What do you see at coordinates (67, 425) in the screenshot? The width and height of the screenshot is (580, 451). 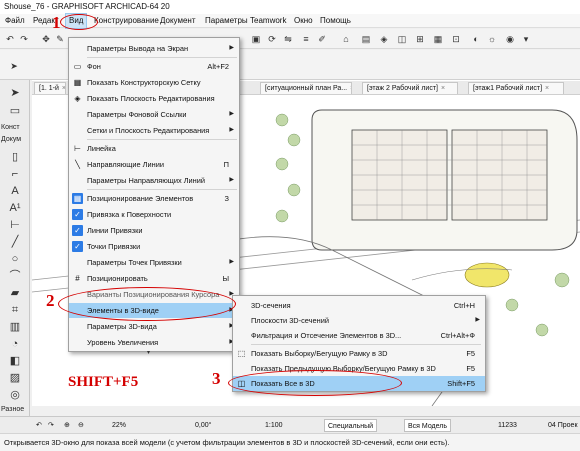 I see `zoom-in-icon: ⊕` at bounding box center [67, 425].